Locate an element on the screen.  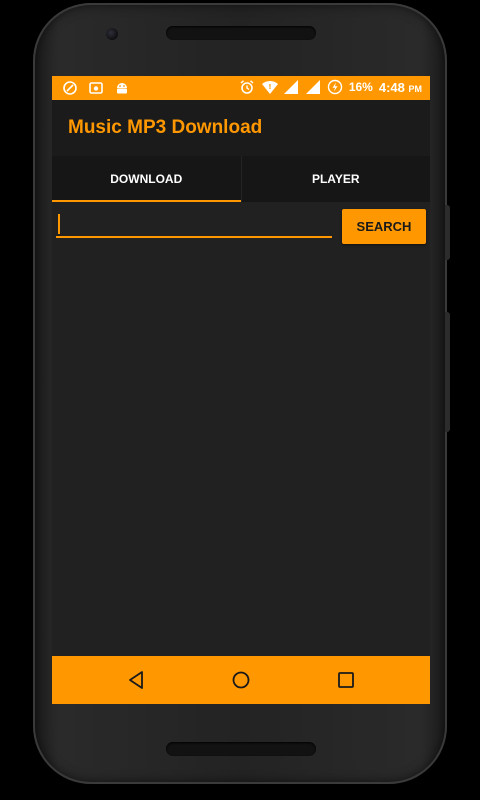
battery-charging-icon is located at coordinates (335, 87).